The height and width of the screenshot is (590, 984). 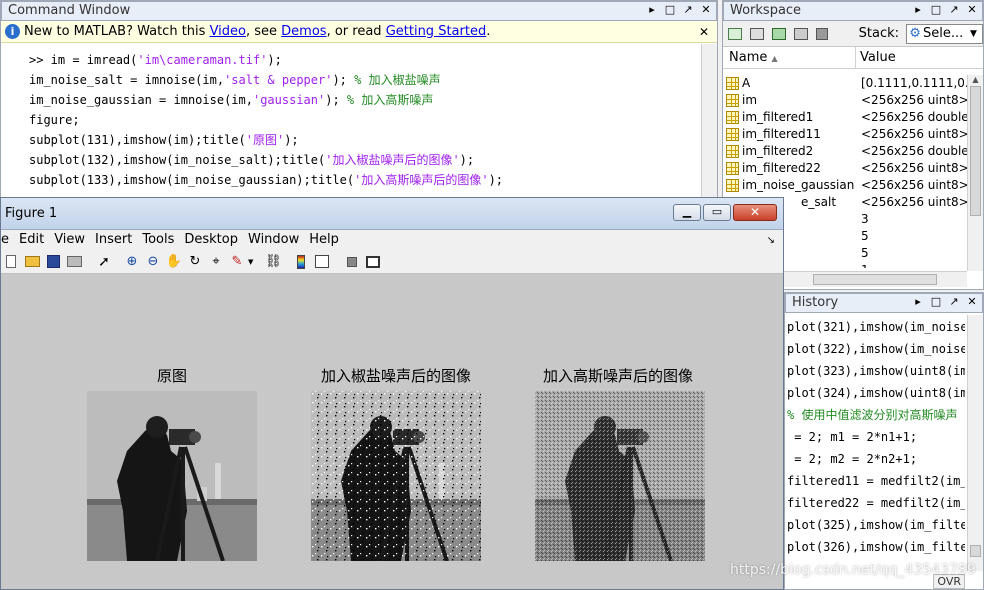 I want to click on demos-link: Demos, so click(x=303, y=31).